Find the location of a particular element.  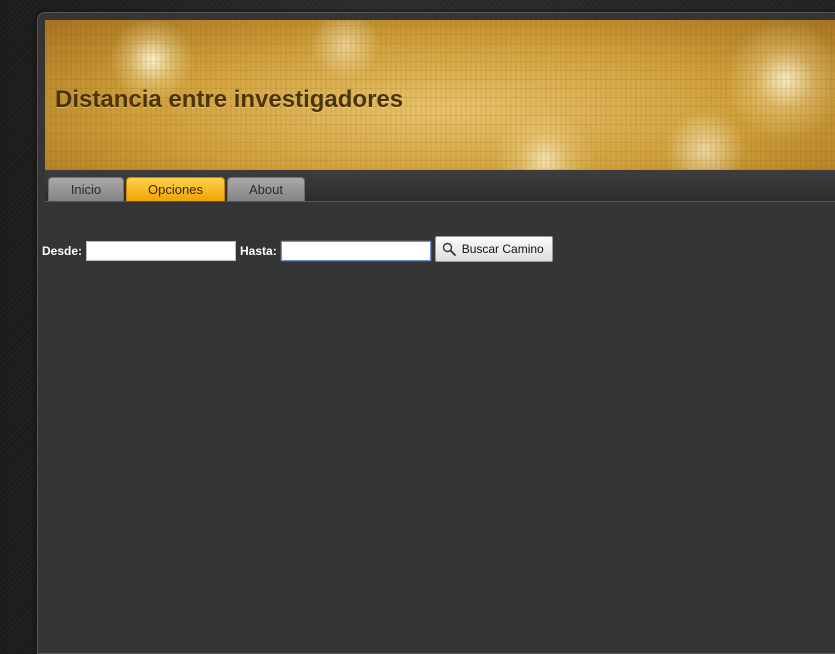

to-label: Hasta: is located at coordinates (258, 251).